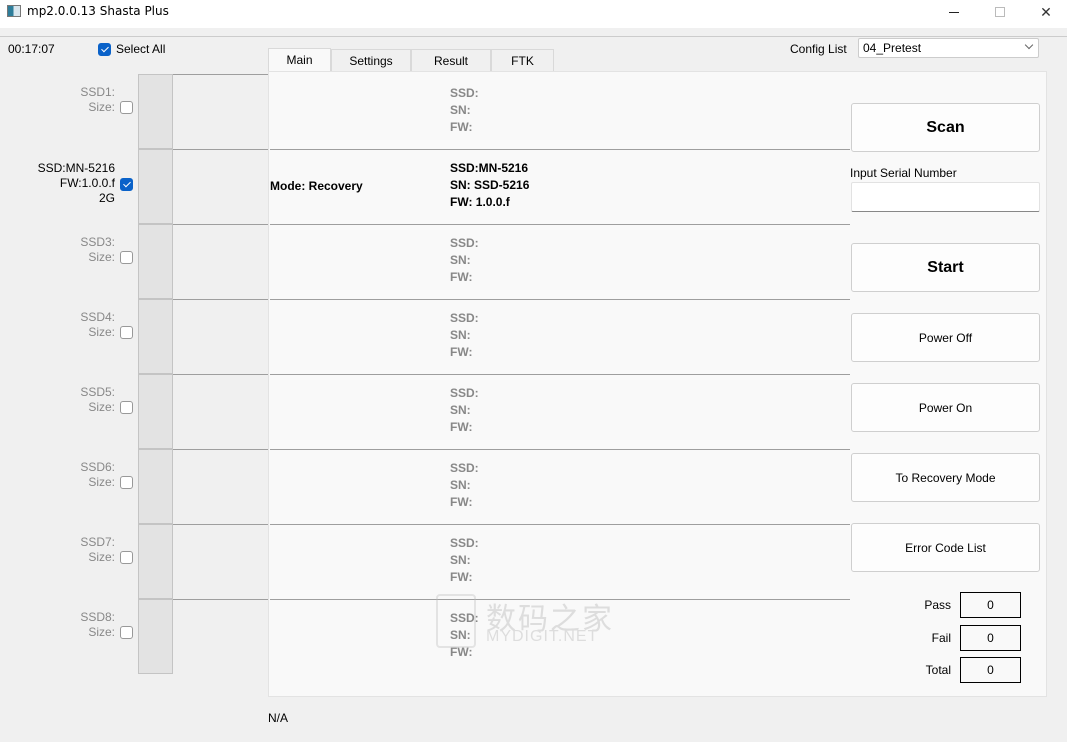  What do you see at coordinates (97, 242) in the screenshot?
I see `slot-label-line1: SSD3:` at bounding box center [97, 242].